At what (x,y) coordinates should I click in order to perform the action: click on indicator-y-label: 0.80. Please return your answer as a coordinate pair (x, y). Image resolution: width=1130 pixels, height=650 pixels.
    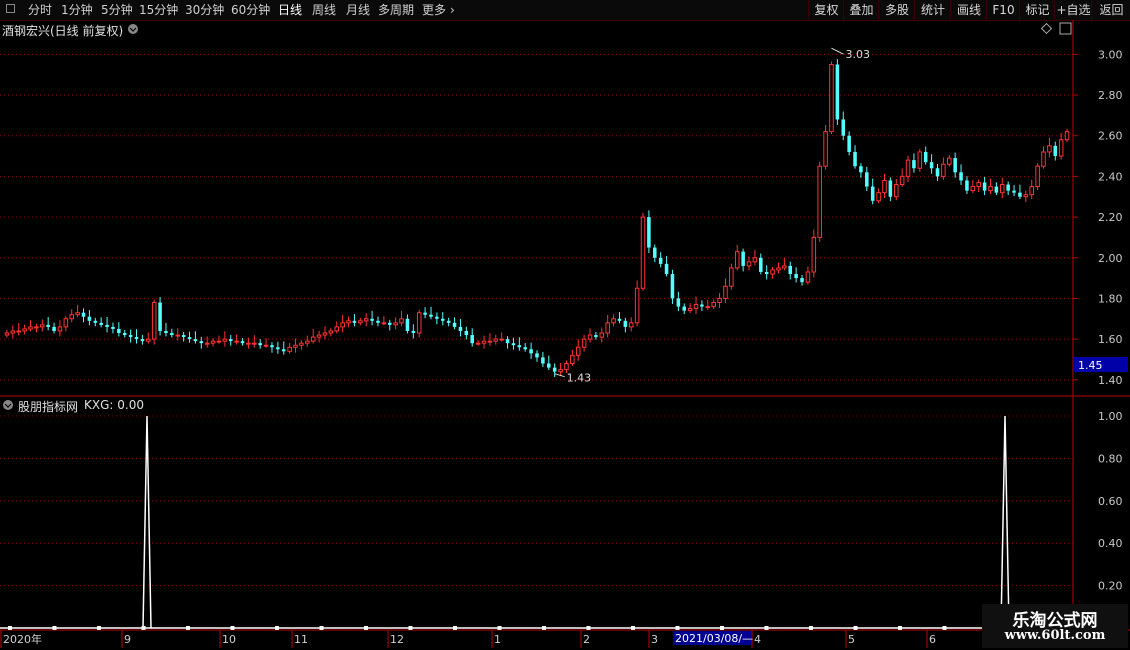
    Looking at the image, I should click on (1110, 458).